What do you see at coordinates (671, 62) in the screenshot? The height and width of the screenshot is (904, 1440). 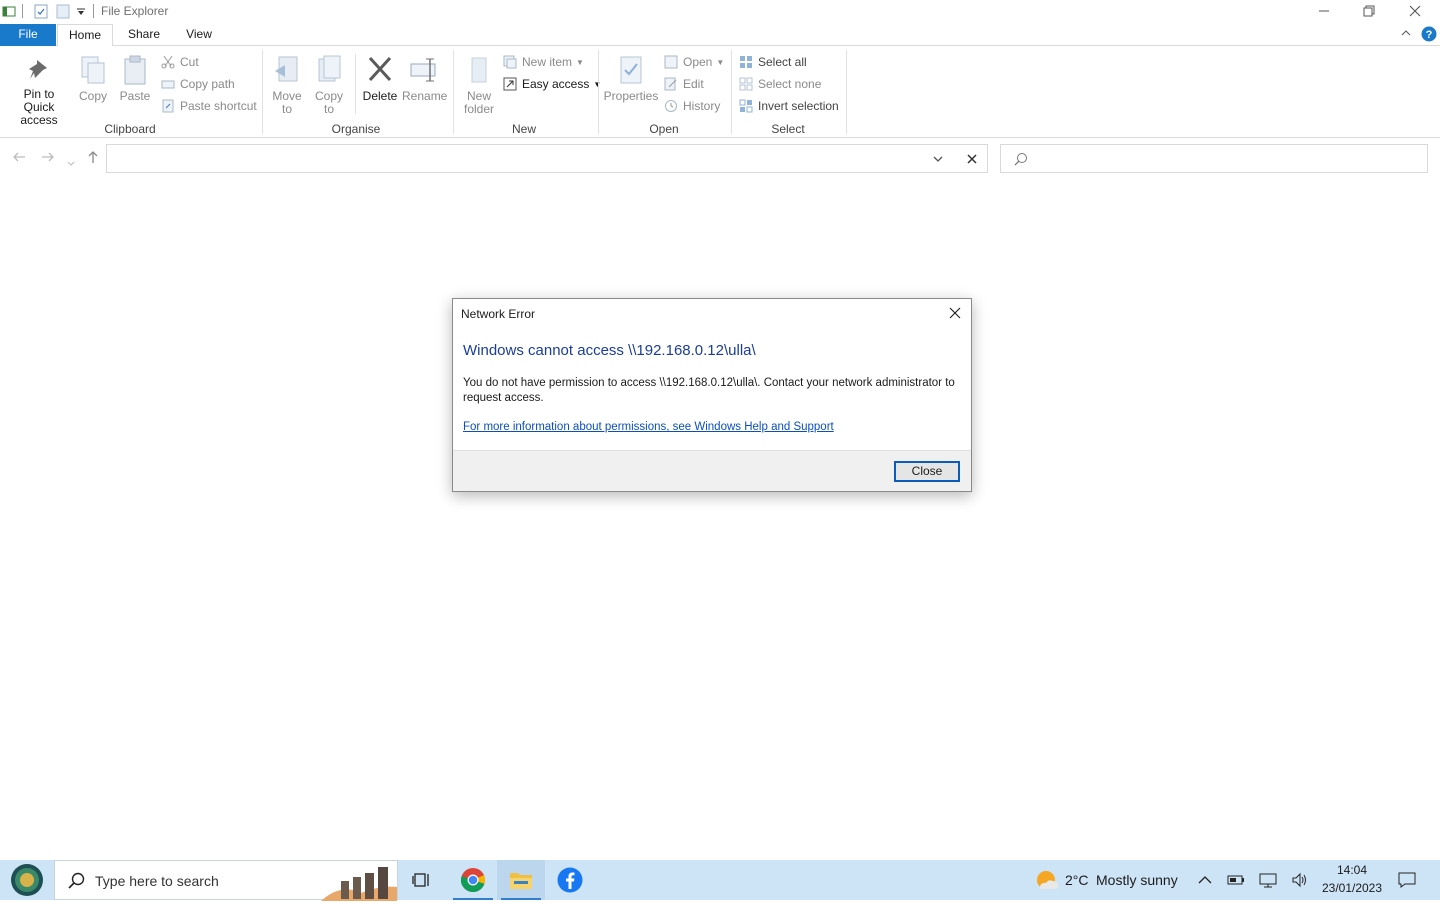 I see `open-icon` at bounding box center [671, 62].